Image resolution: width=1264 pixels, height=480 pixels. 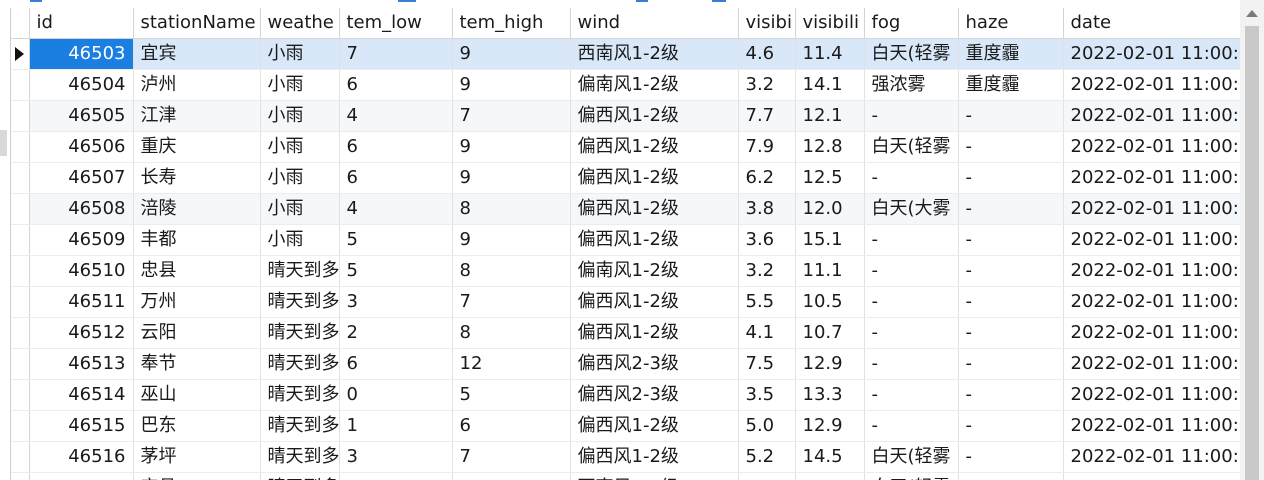 What do you see at coordinates (830, 476) in the screenshot?
I see `cell-visibili: 15.4` at bounding box center [830, 476].